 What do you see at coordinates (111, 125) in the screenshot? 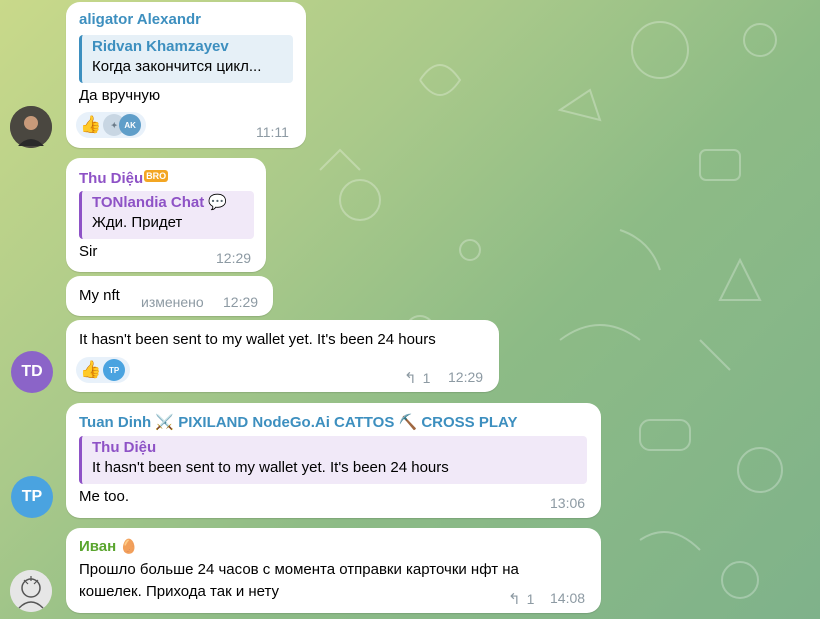
I see `reaction-thumbs-up: 👍 ✦ AK` at bounding box center [111, 125].